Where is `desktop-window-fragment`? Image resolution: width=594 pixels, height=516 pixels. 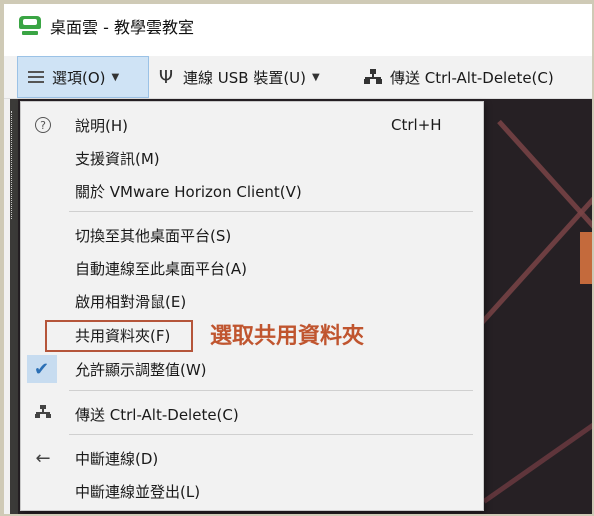
desktop-window-fragment is located at coordinates (586, 258).